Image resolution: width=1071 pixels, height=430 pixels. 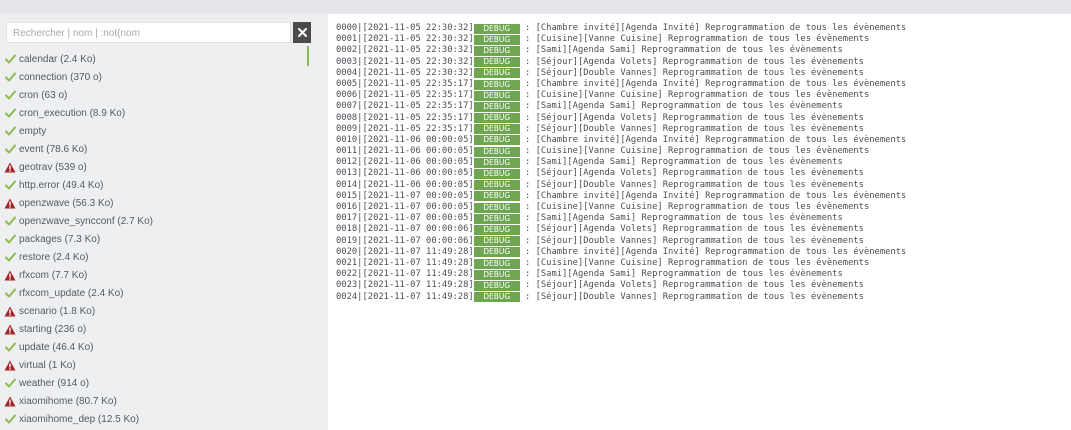 What do you see at coordinates (72, 113) in the screenshot?
I see `log-file-label: cron_execution (8.9 Ko)` at bounding box center [72, 113].